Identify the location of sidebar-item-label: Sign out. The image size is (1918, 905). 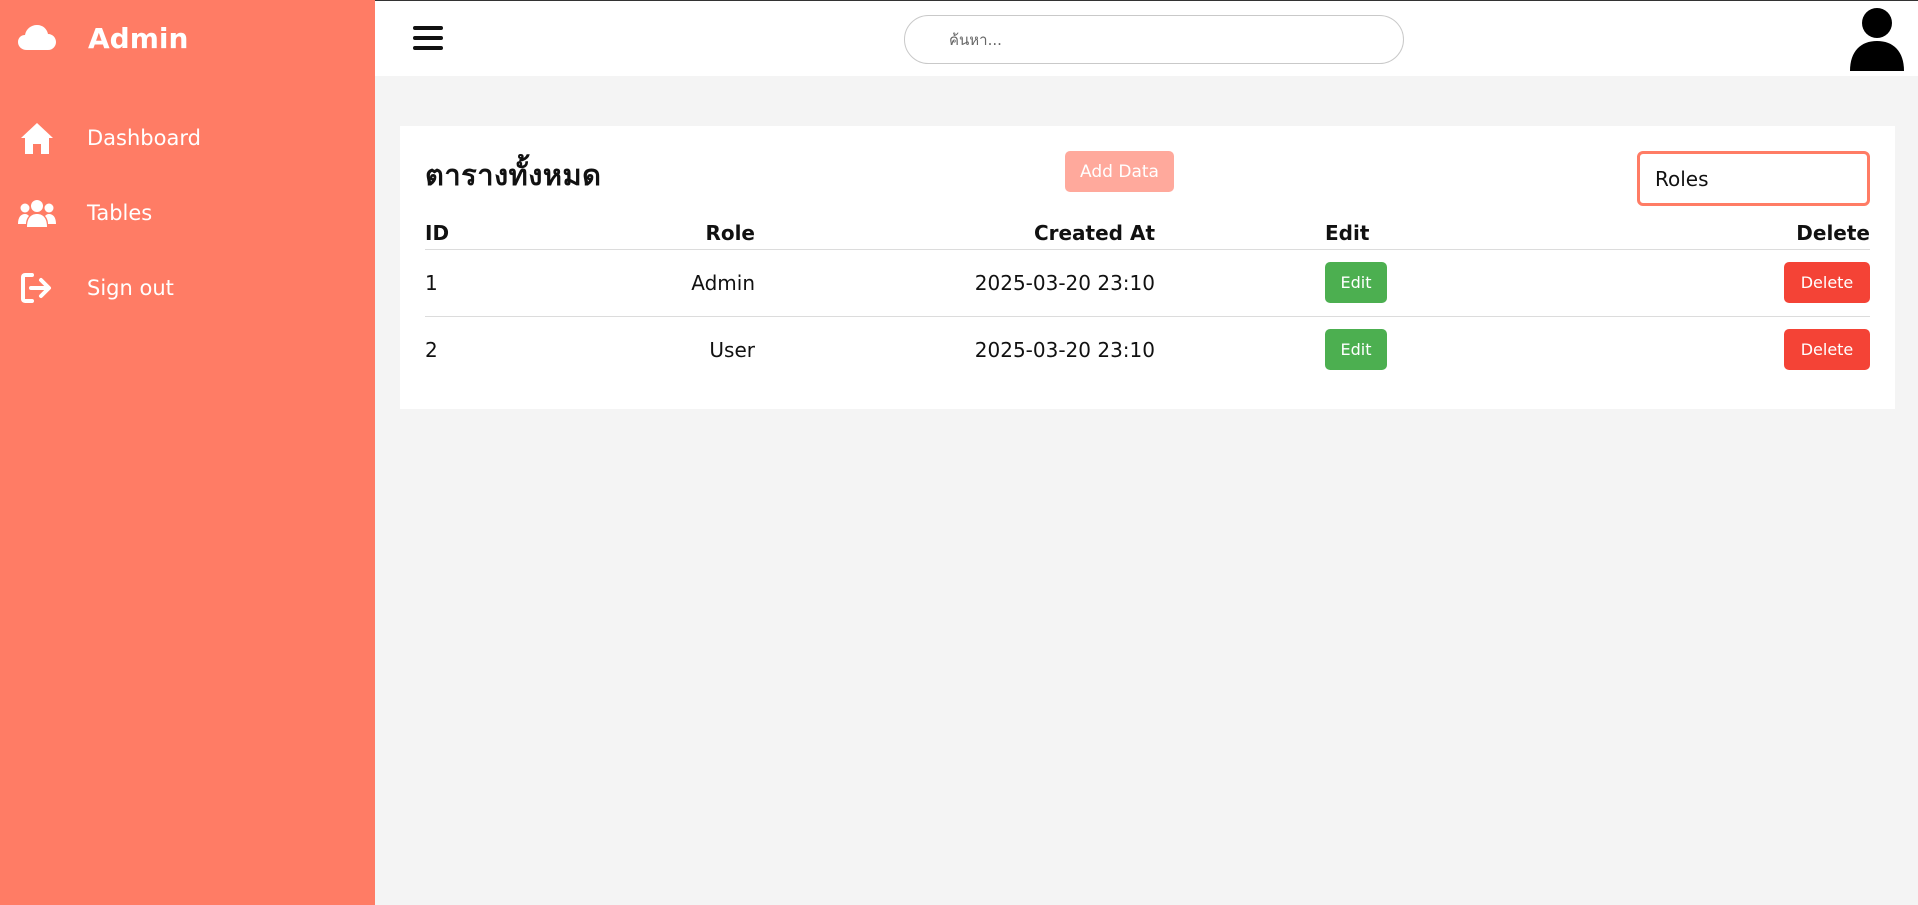
(130, 287).